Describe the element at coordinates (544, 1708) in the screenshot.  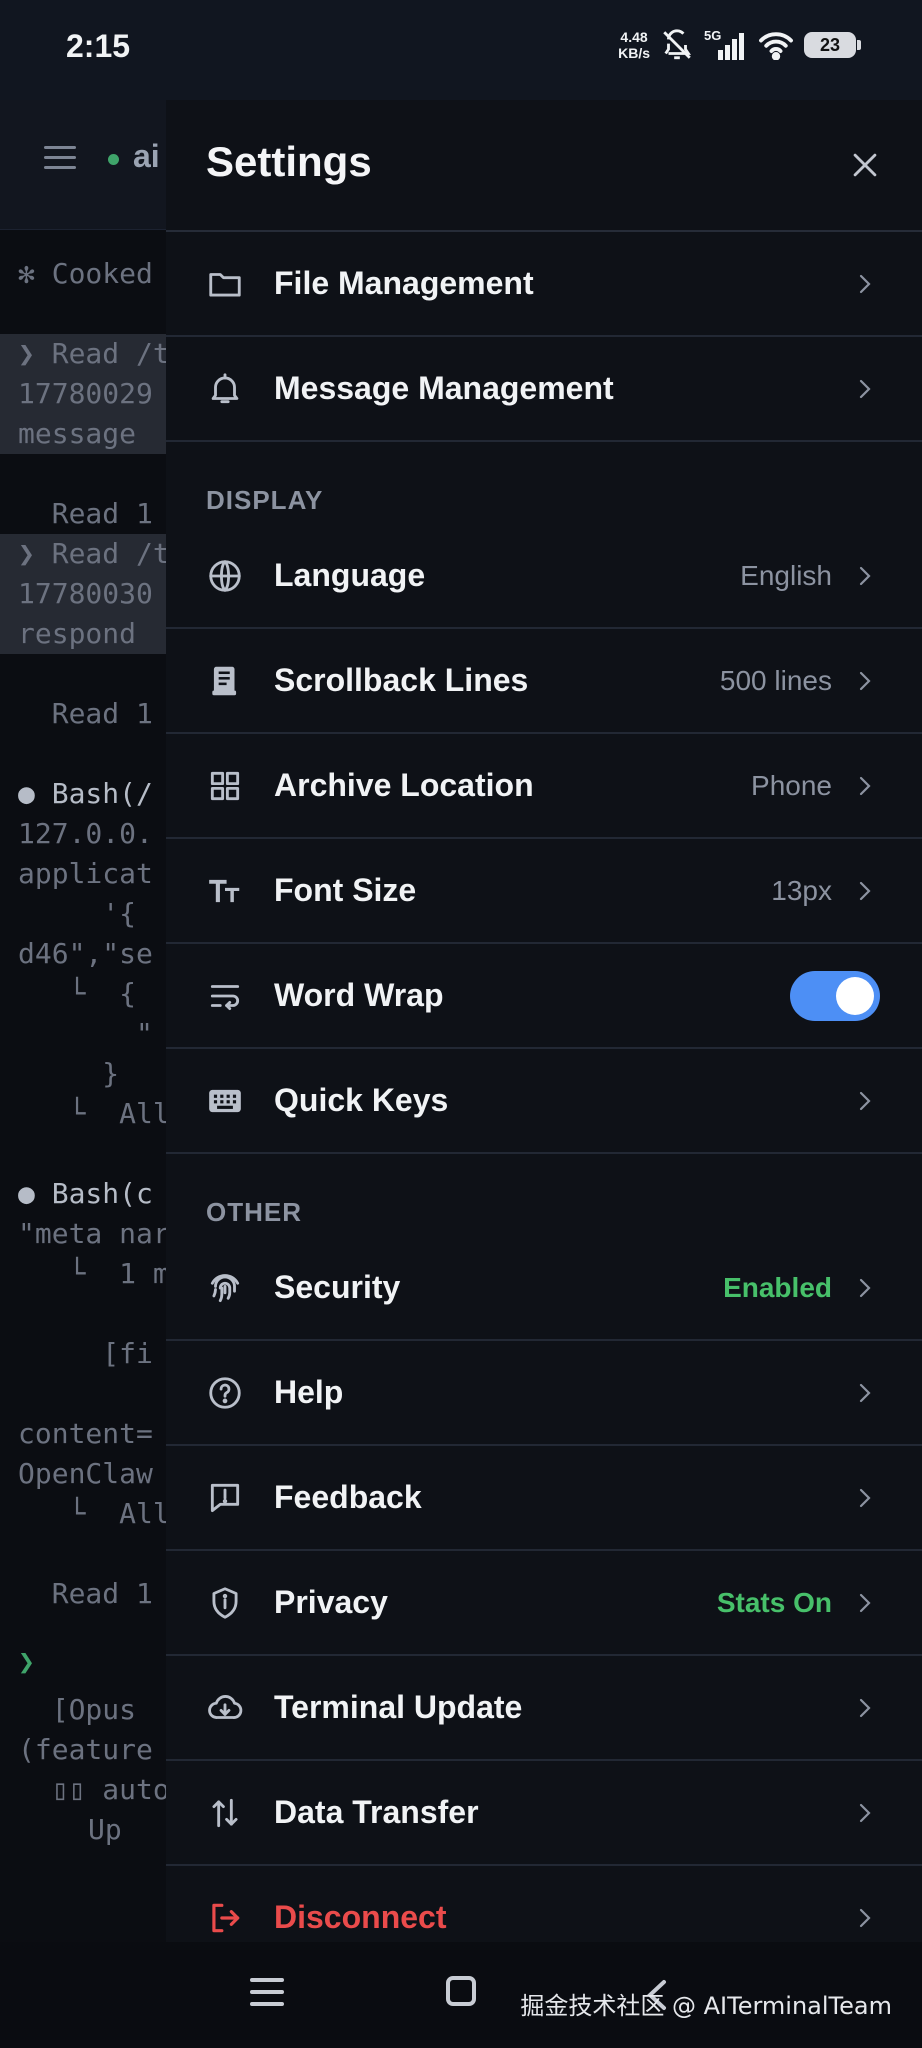
I see `settings-item-terminal-update: Terminal Update` at that location.